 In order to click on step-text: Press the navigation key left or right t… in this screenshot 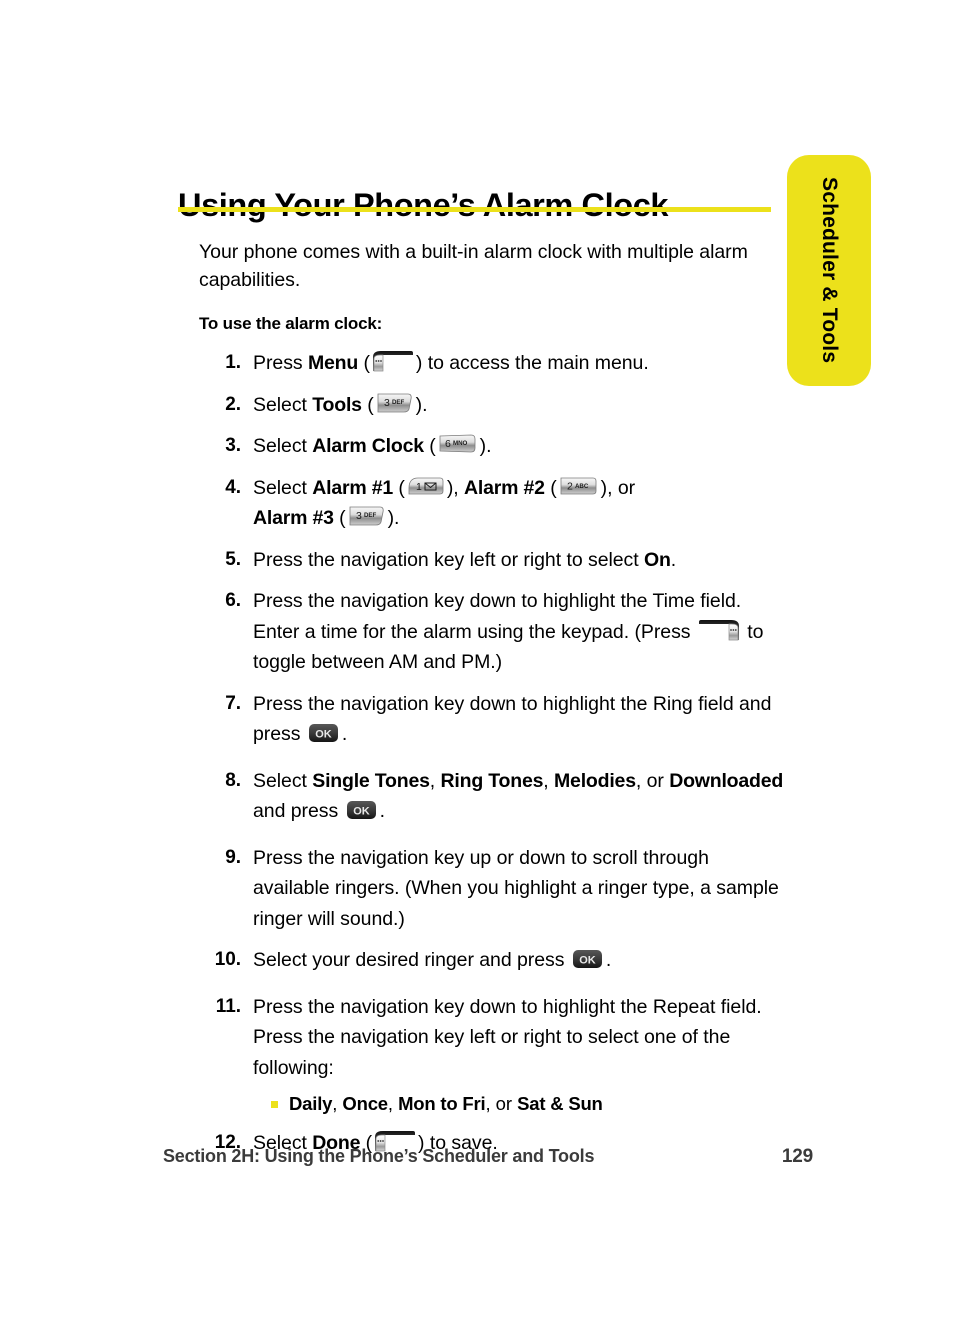, I will do `click(448, 559)`.